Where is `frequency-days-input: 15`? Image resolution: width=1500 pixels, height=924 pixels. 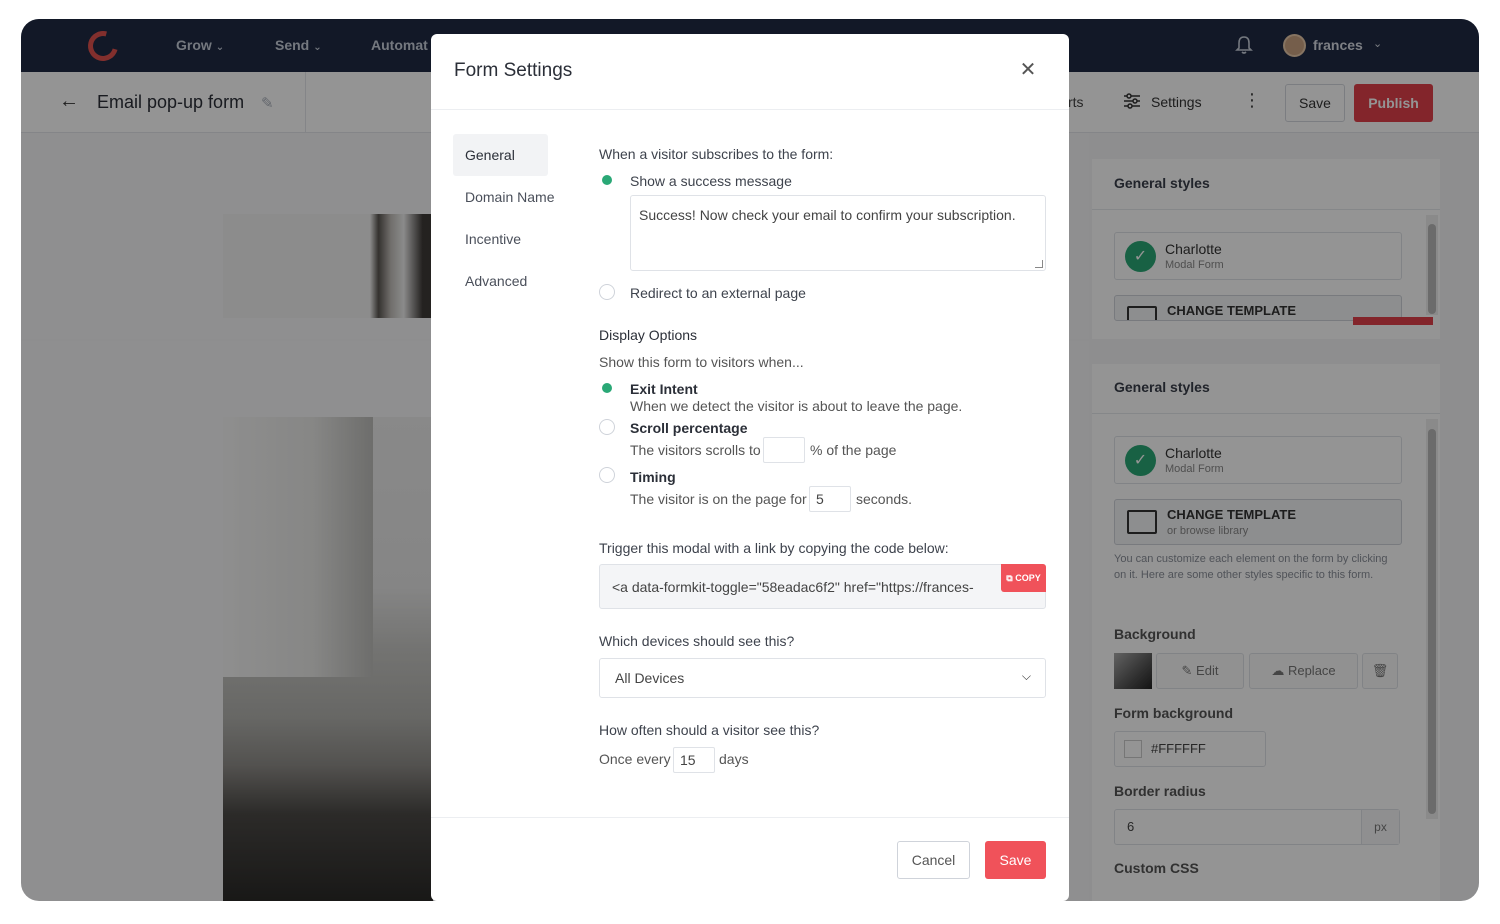 frequency-days-input: 15 is located at coordinates (694, 760).